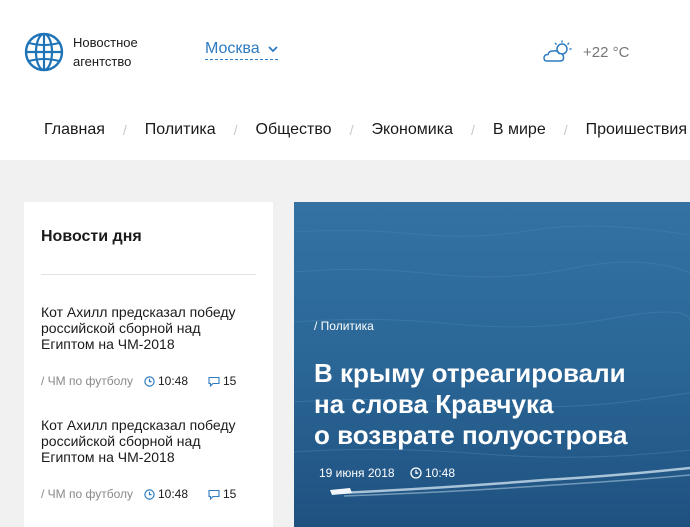  Describe the element at coordinates (105, 52) in the screenshot. I see `brand-name: Новостное агентство` at that location.